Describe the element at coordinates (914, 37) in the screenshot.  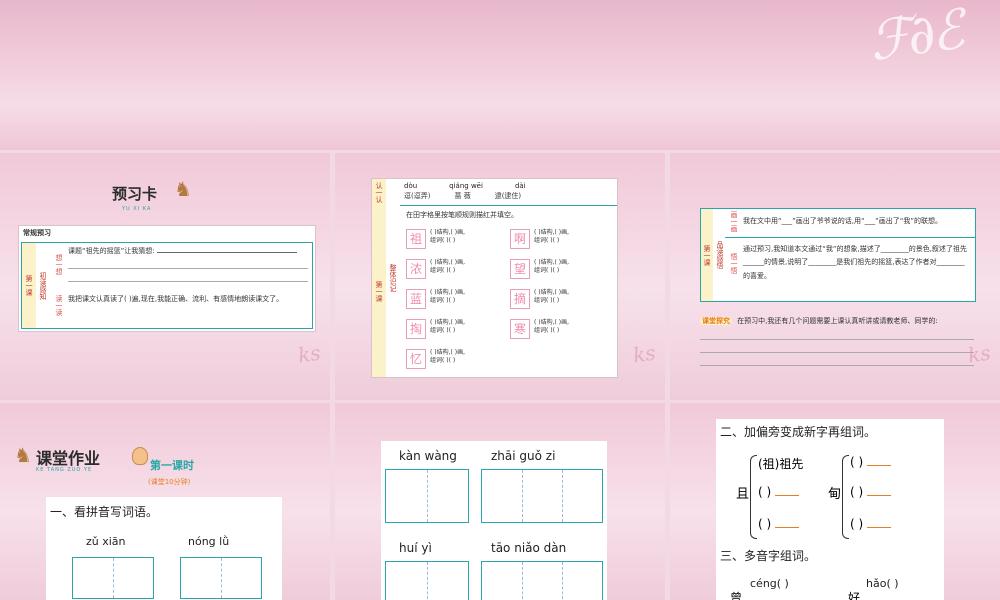
I see `calligraphy-watermark: ℱ∂ℰ` at that location.